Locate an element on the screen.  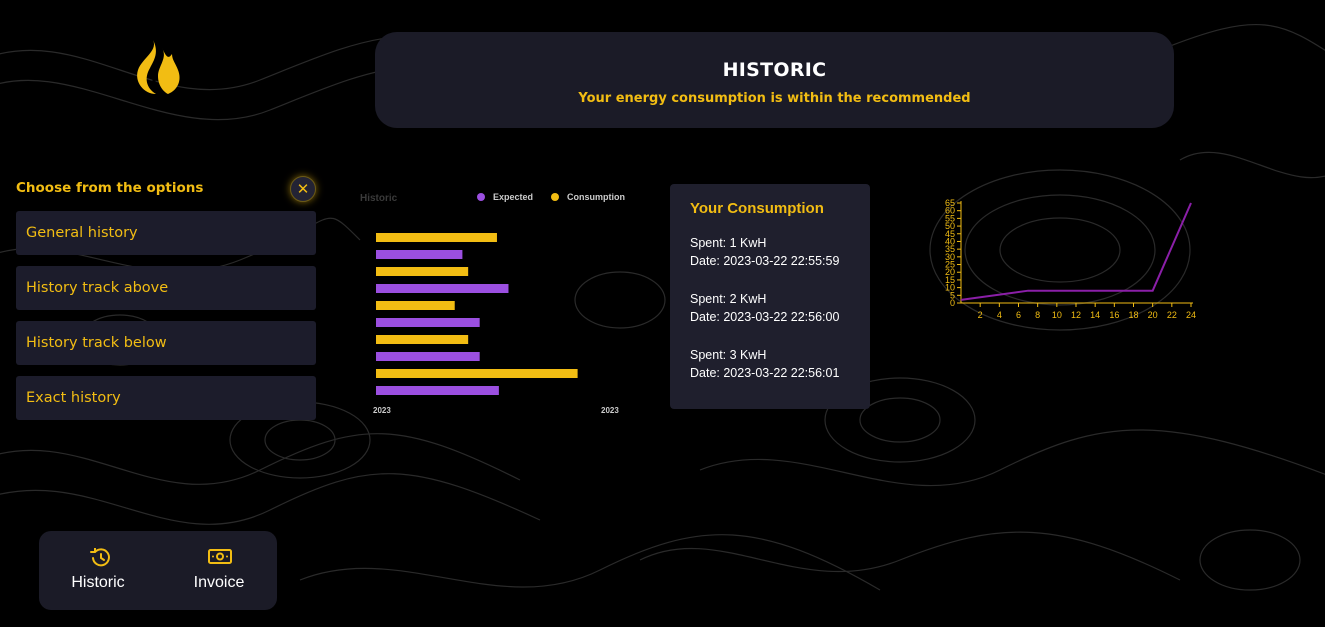
entry-spent: Spent: 1 KwH is located at coordinates (728, 243).